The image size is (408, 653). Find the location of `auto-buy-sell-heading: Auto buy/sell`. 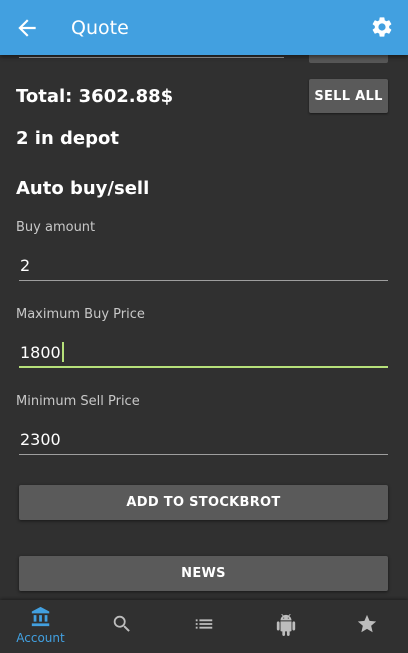

auto-buy-sell-heading: Auto buy/sell is located at coordinates (83, 188).